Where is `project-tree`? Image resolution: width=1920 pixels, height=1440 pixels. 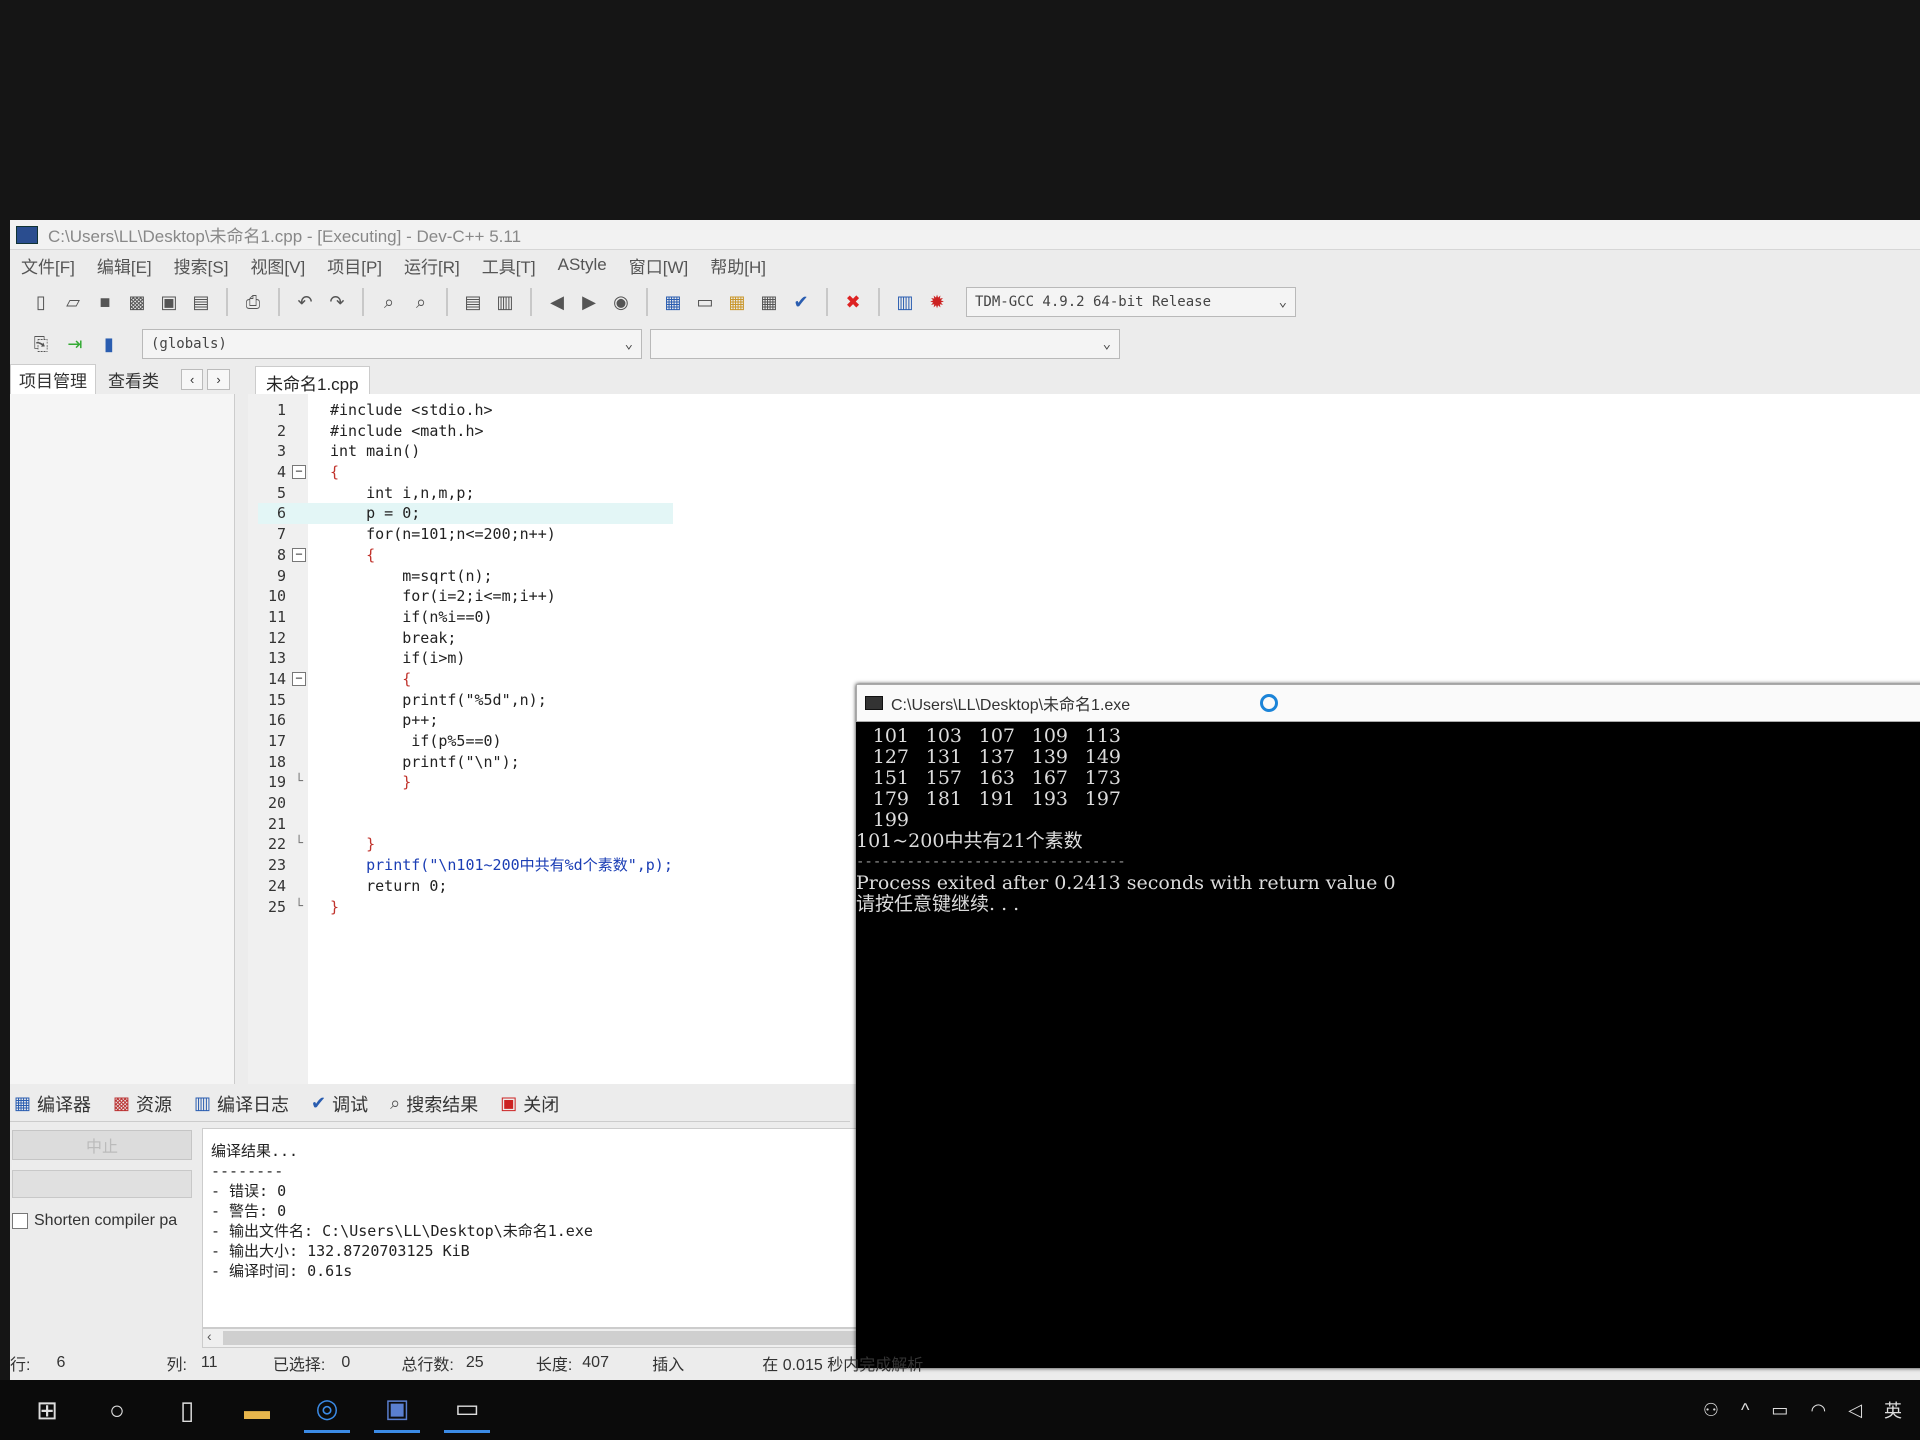 project-tree is located at coordinates (122, 739).